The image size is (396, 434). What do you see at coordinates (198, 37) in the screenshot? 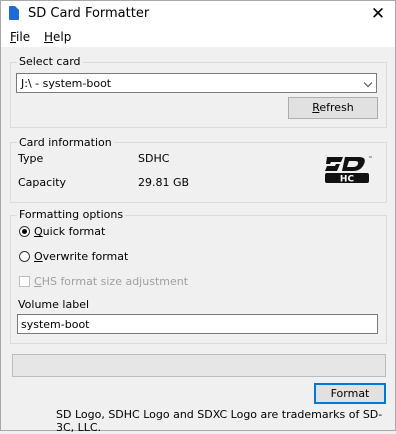
I see `menu-bar: File Help` at bounding box center [198, 37].